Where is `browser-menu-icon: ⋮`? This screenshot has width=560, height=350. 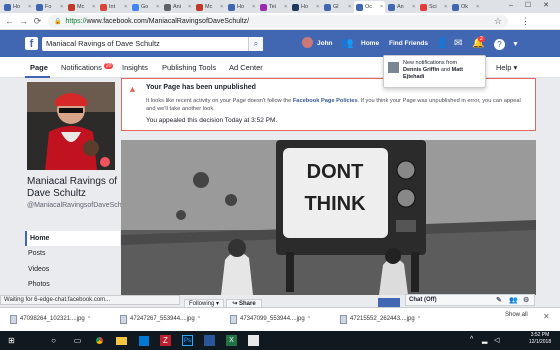
browser-menu-icon: ⋮ is located at coordinates (525, 21).